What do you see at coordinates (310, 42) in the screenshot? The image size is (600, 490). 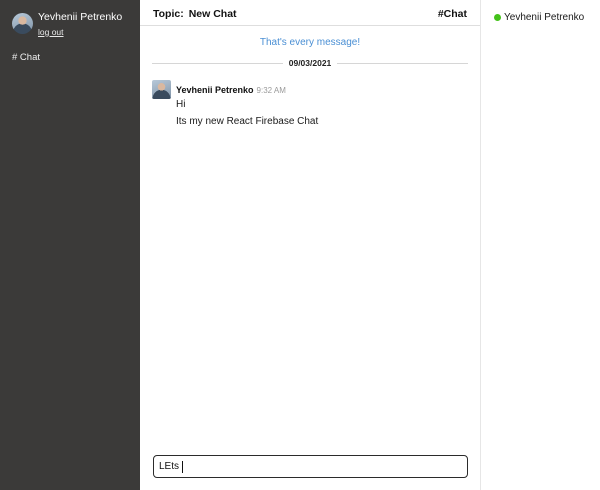 I see `history-end-notice: That's every message!` at bounding box center [310, 42].